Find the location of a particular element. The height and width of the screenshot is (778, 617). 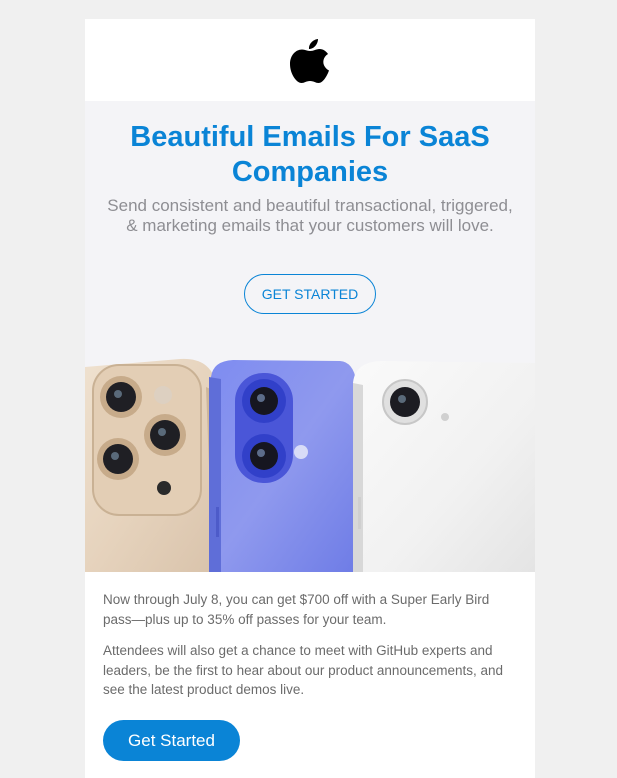

apple-logo-icon is located at coordinates (310, 60).